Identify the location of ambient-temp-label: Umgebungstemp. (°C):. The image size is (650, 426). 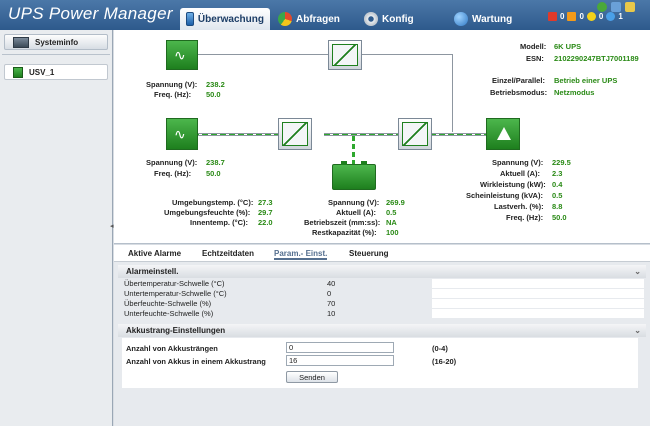
(213, 202).